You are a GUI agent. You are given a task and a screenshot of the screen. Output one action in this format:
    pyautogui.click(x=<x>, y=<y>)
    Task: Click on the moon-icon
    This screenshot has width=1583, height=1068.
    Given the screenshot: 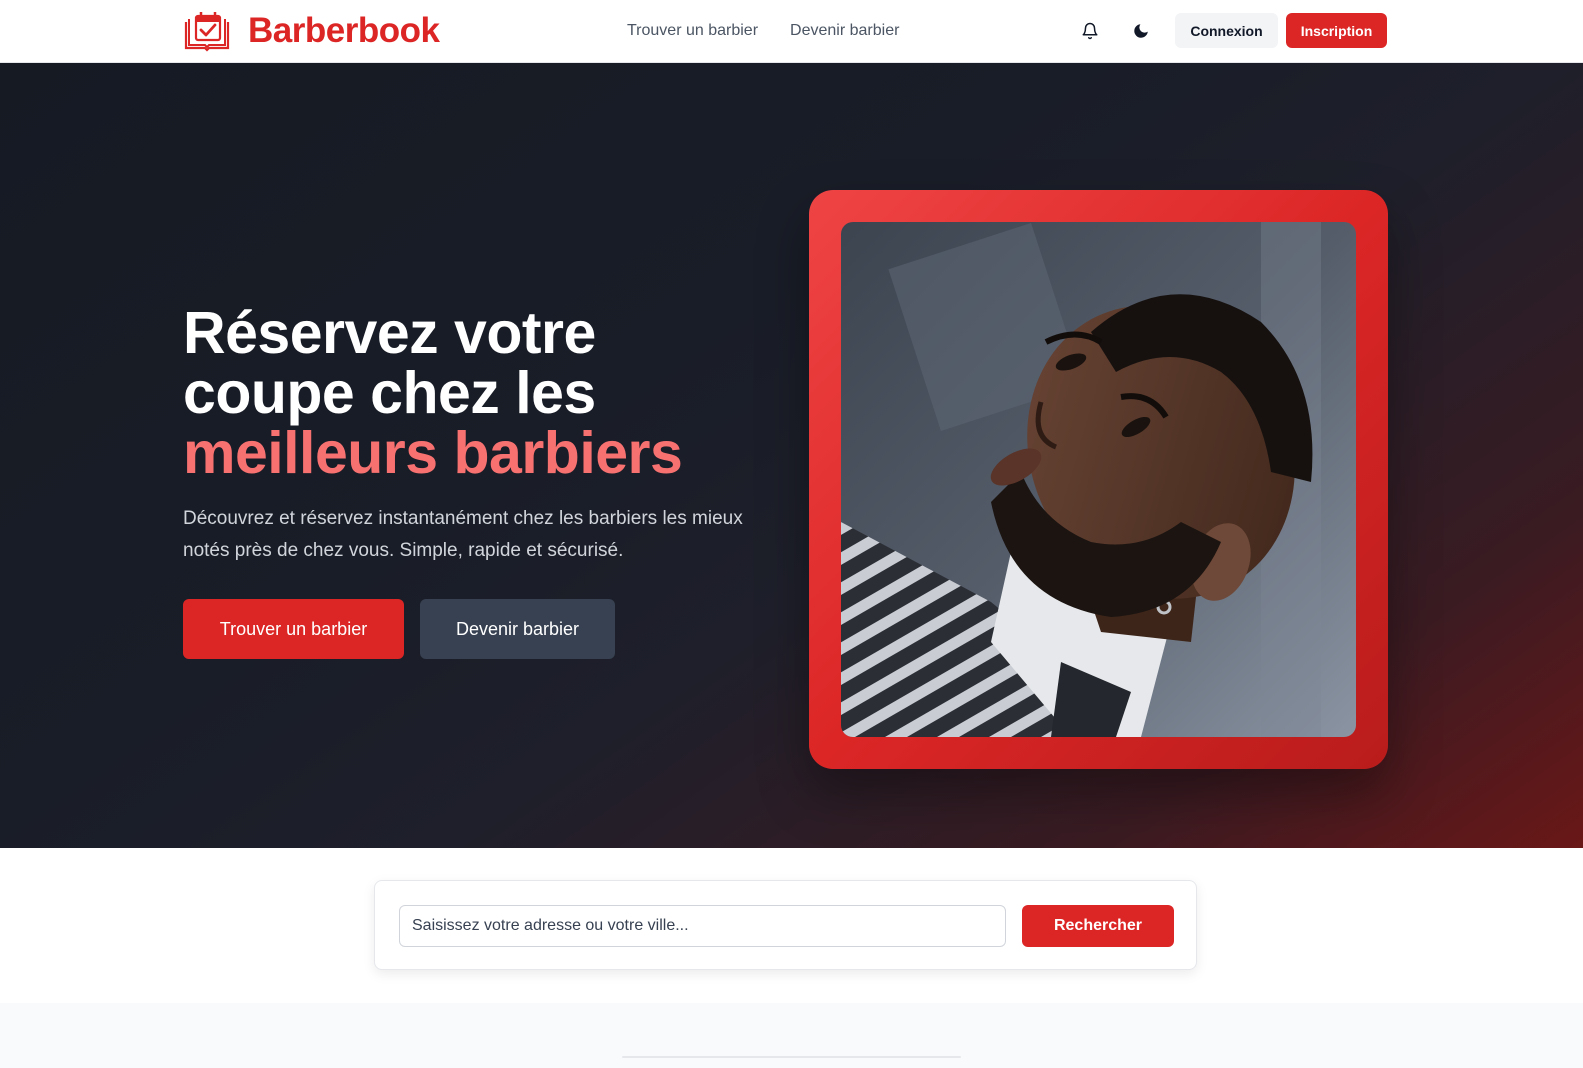 What is the action you would take?
    pyautogui.click(x=1141, y=31)
    